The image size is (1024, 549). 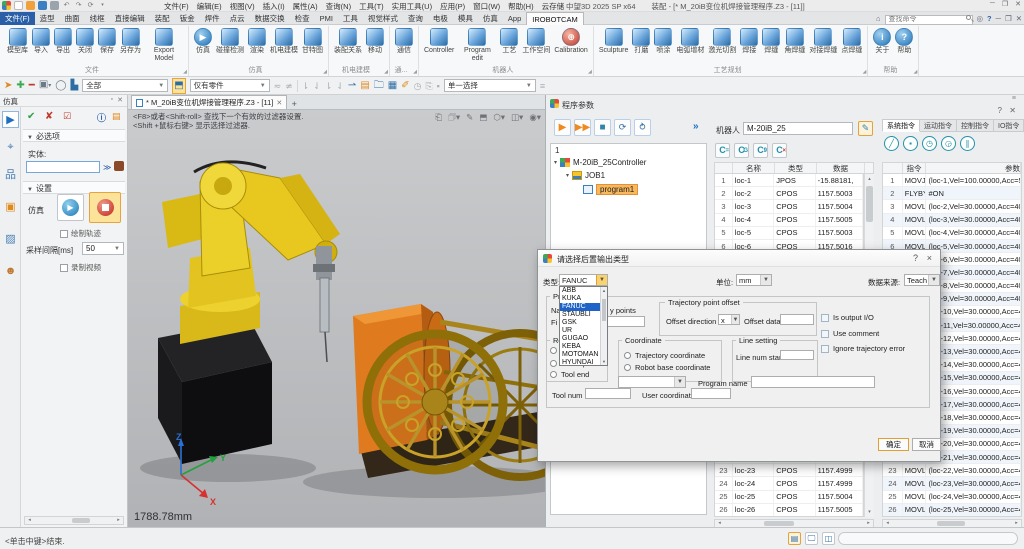 I want to click on pick-entity-icon, so click(x=119, y=166).